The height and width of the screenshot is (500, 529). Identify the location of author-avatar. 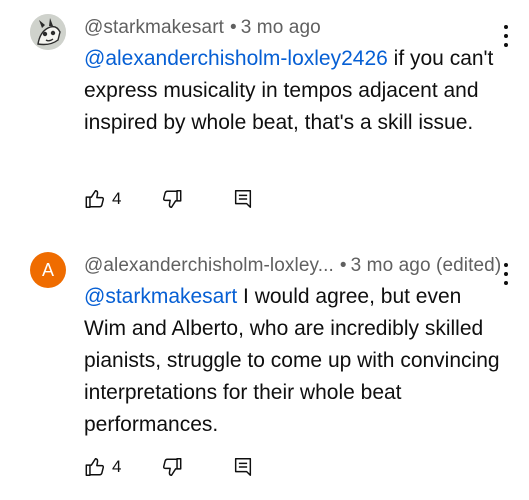
(48, 32).